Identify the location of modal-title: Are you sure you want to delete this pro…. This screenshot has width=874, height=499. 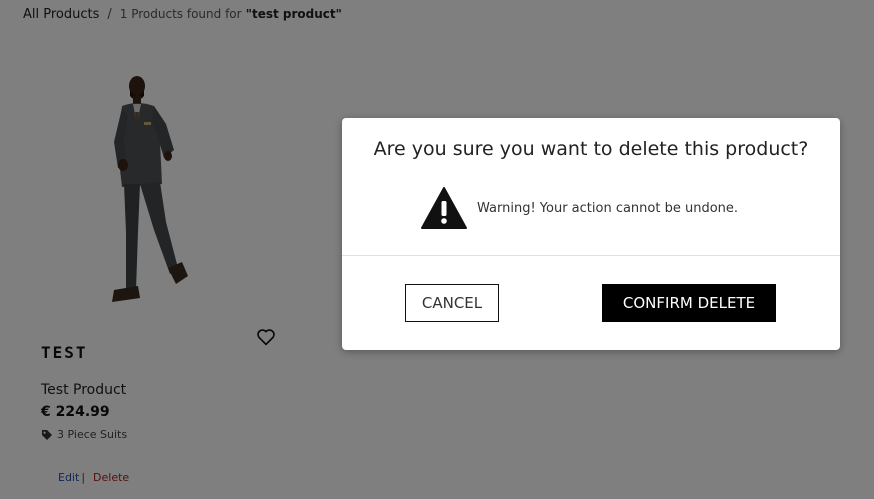
(591, 149).